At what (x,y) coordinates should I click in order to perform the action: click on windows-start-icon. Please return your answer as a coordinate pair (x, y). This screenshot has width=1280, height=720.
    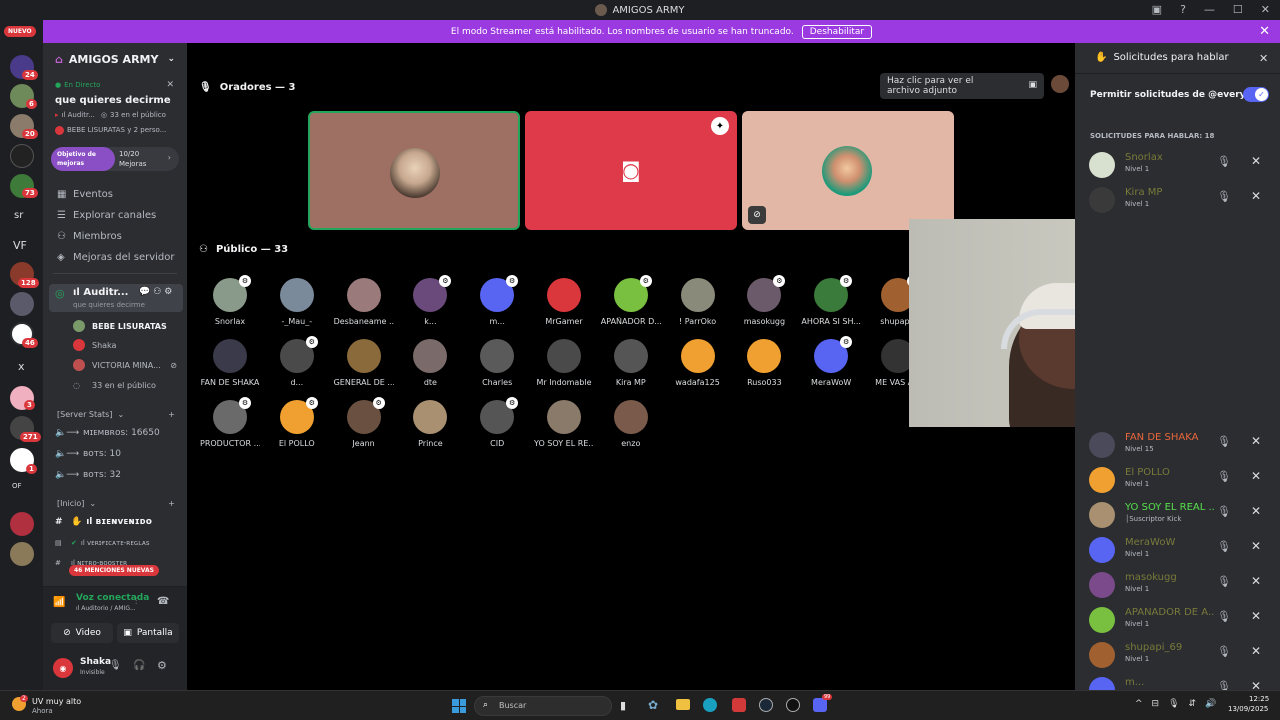
    Looking at the image, I should click on (459, 706).